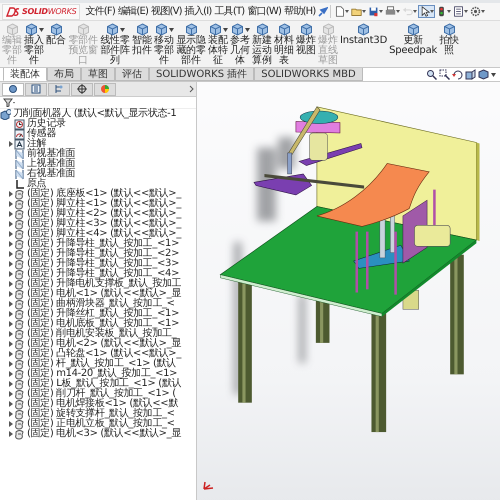 The width and height of the screenshot is (500, 500). I want to click on save-button, so click(375, 11).